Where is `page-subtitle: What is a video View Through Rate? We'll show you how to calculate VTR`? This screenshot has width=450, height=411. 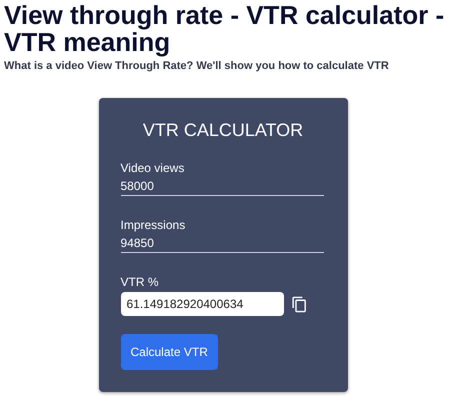
page-subtitle: What is a video View Through Rate? We'll show you how to calculate VTR is located at coordinates (197, 66).